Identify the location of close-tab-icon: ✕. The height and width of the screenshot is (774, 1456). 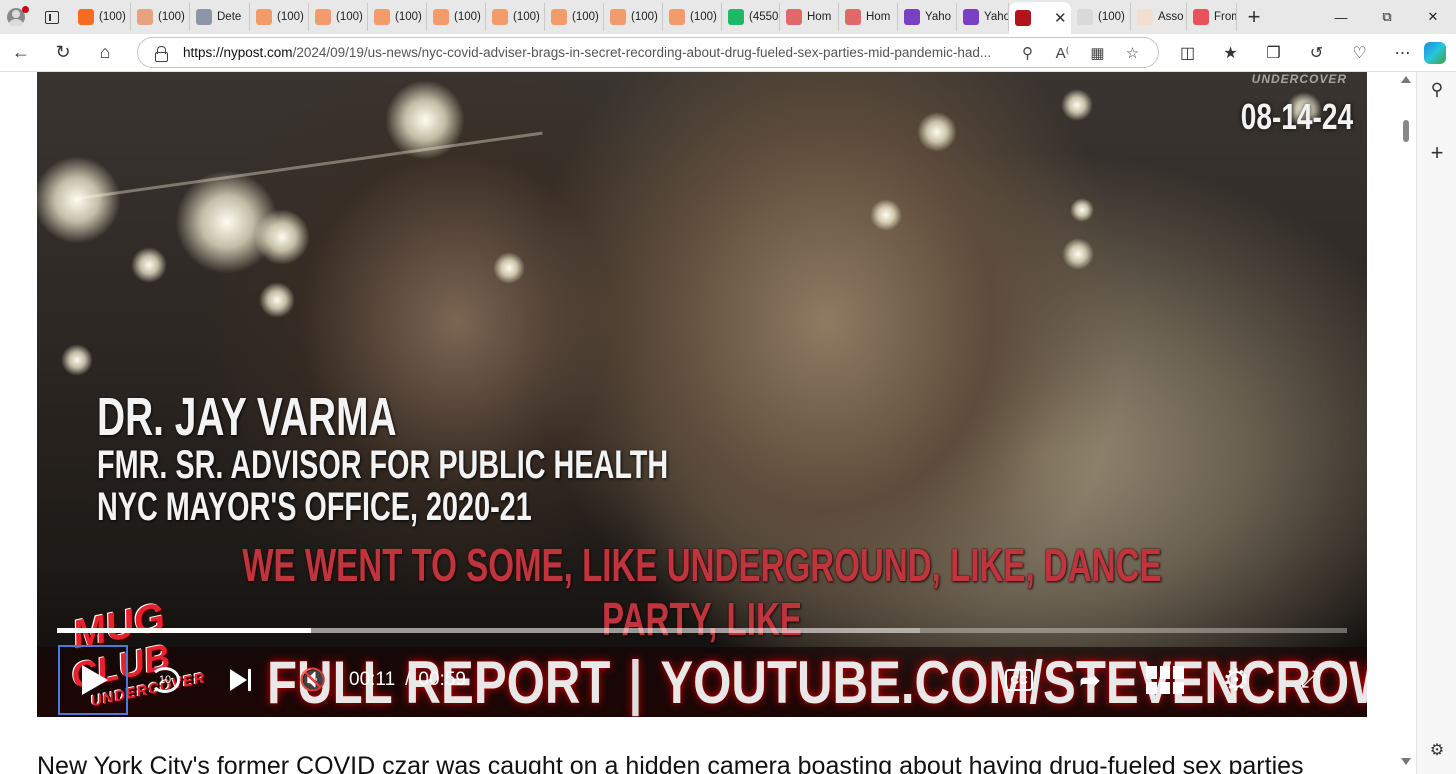
(1060, 18).